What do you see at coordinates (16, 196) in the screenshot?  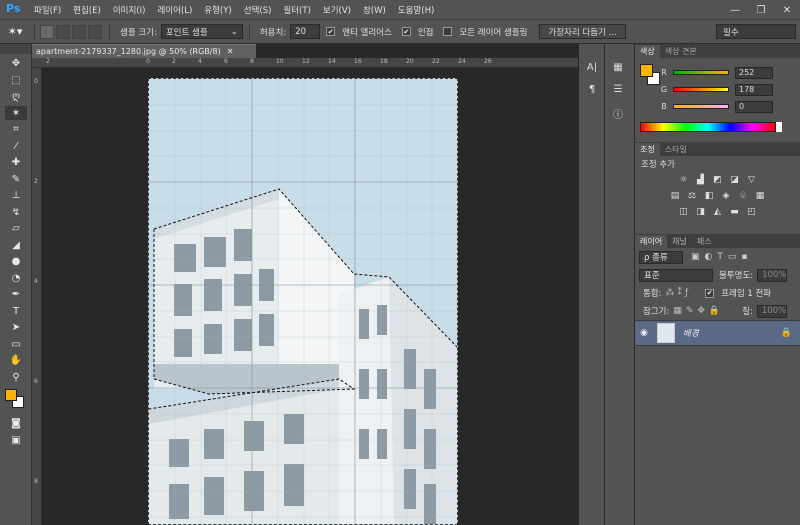 I see `stamp-tool-icon: ⊥` at bounding box center [16, 196].